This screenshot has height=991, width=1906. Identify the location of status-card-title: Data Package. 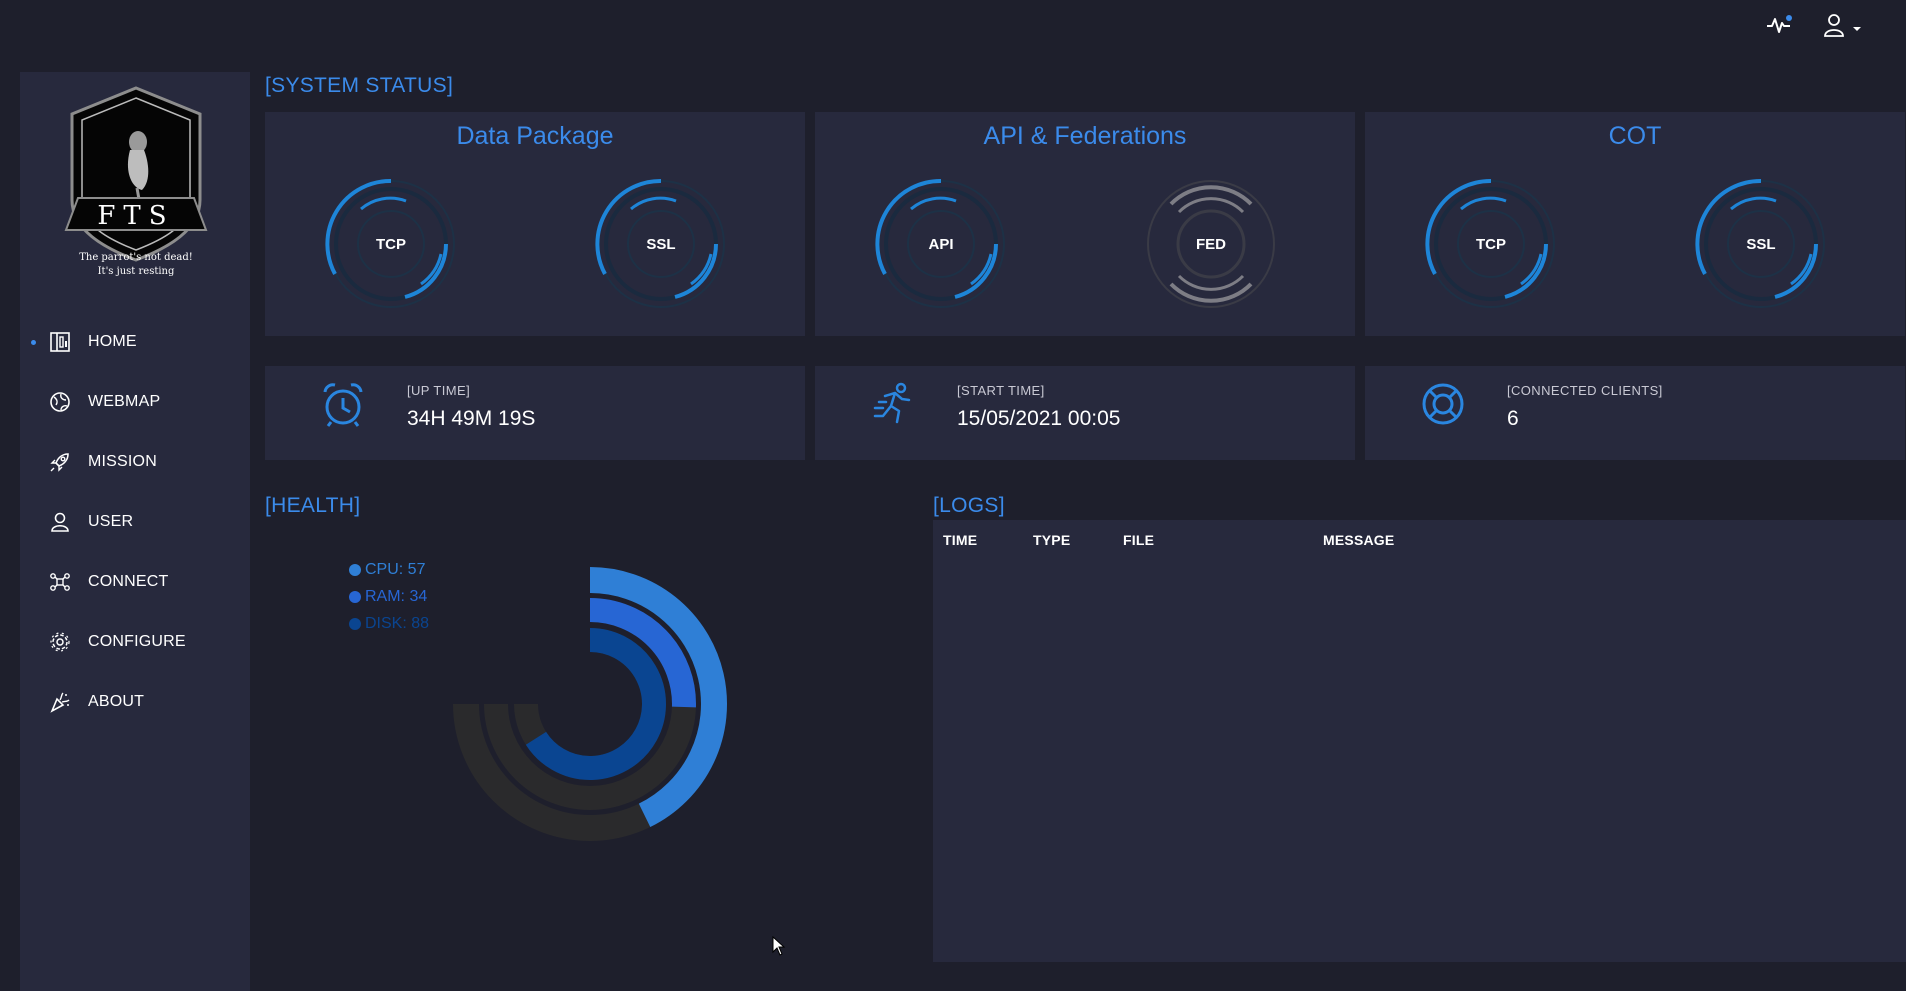
(535, 136).